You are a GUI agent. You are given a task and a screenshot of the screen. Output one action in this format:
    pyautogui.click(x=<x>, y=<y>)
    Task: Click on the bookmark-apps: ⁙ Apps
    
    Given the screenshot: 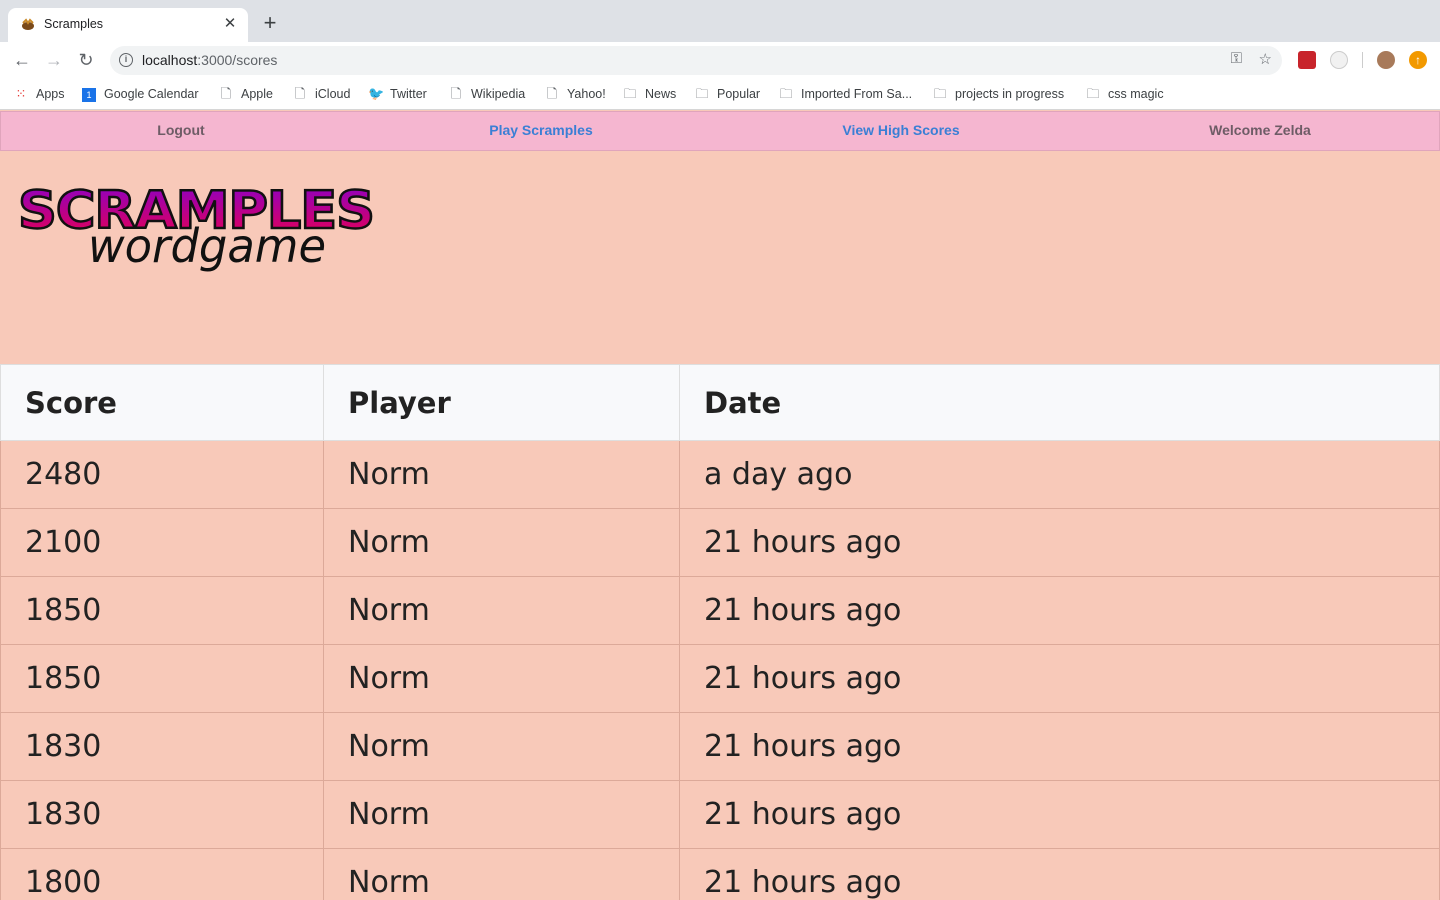 What is the action you would take?
    pyautogui.click(x=39, y=94)
    